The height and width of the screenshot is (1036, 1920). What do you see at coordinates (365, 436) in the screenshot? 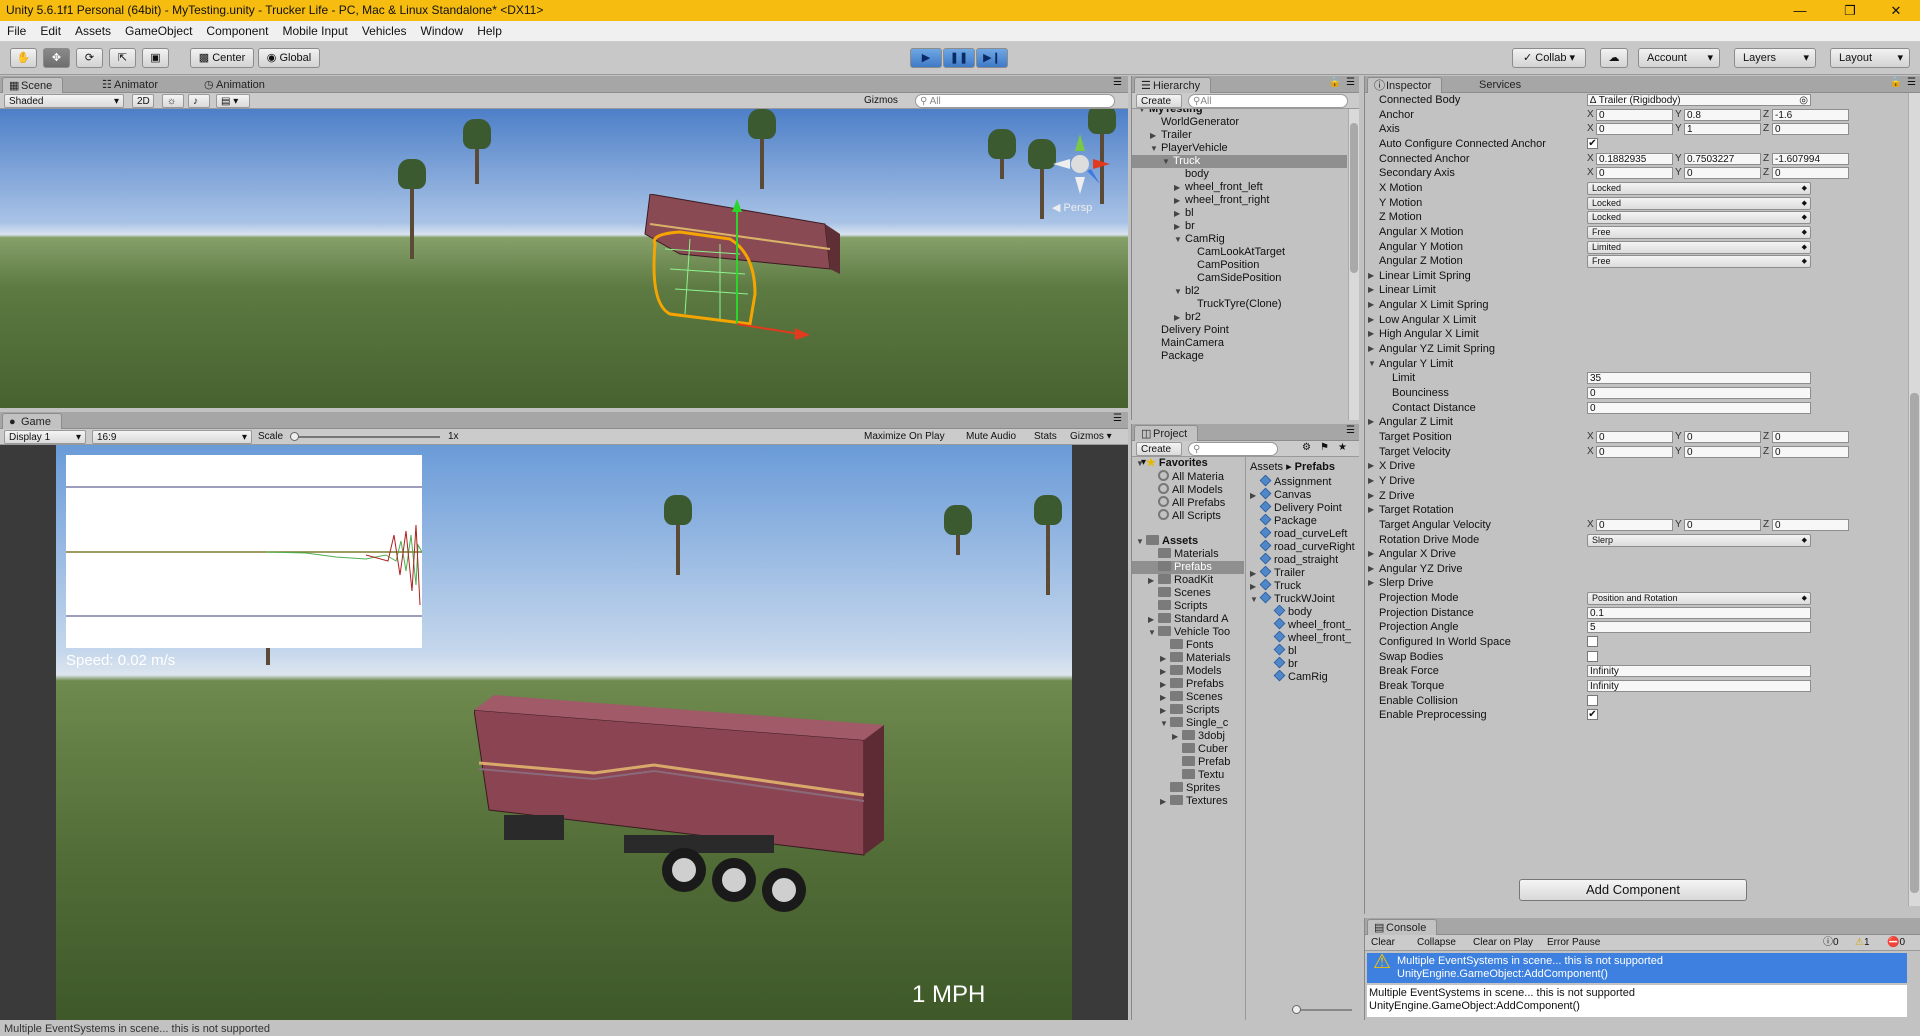
I see `scale-slider` at bounding box center [365, 436].